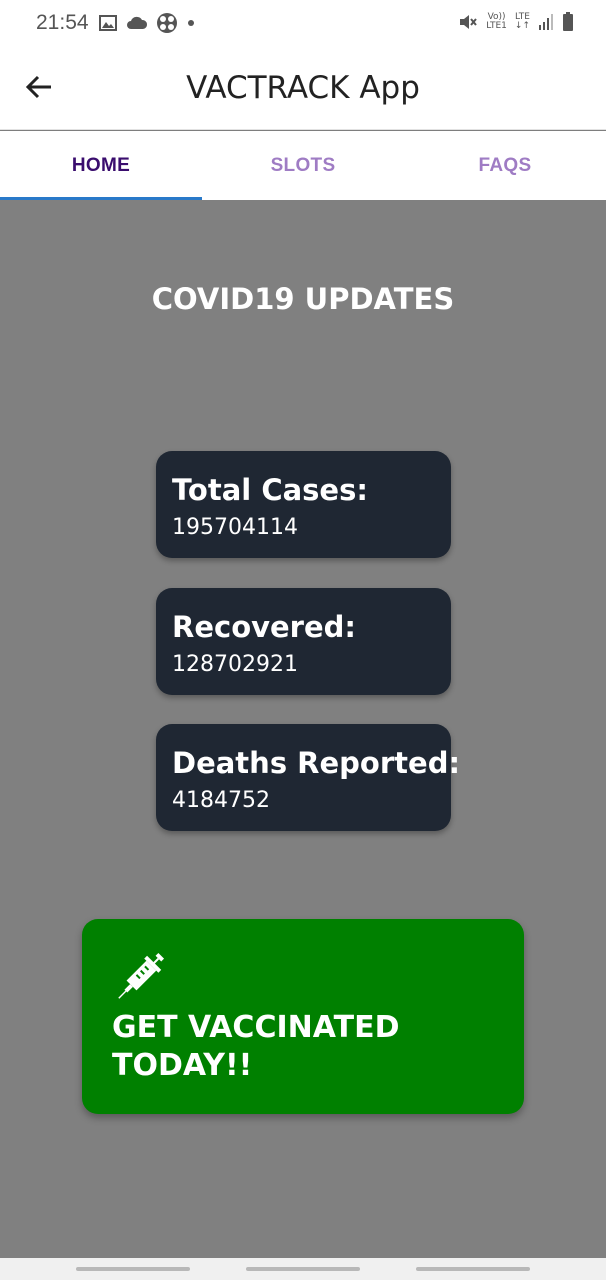 This screenshot has height=1280, width=606. I want to click on nav-back-handle, so click(473, 1269).